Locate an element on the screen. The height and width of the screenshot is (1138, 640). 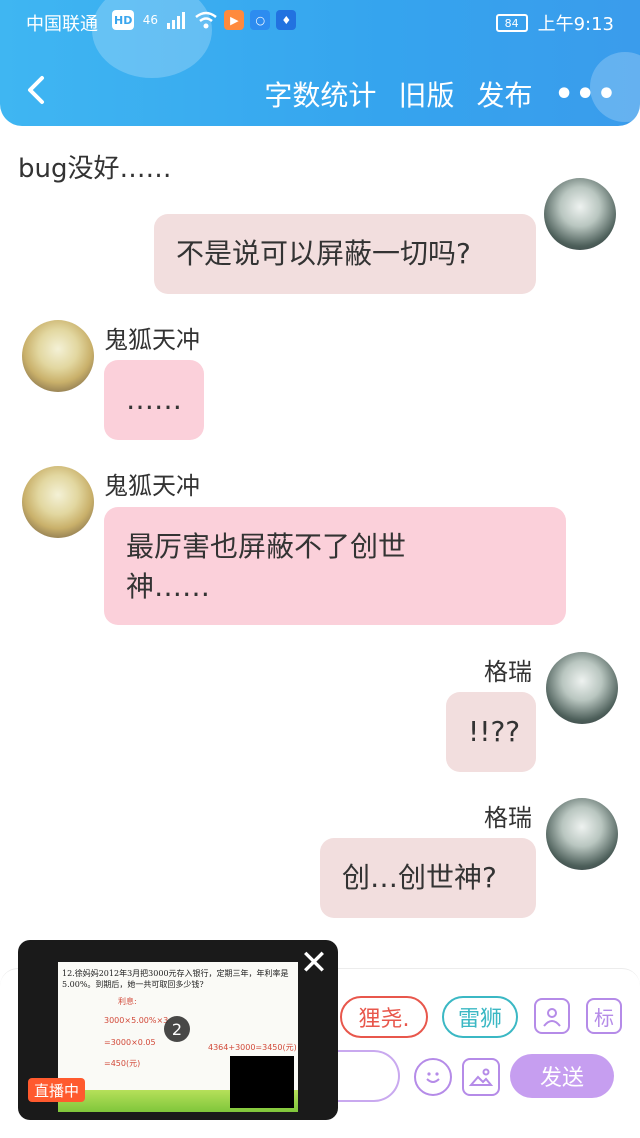
send-label: 发送 is located at coordinates (561, 1078).